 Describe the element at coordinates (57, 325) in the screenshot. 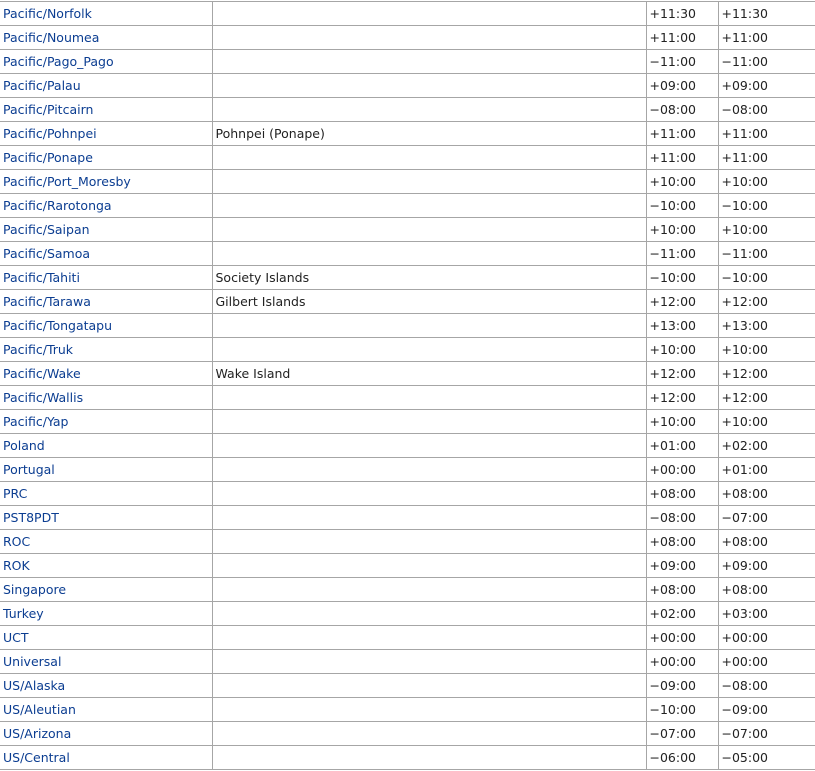

I see `tz-name-link: Pacific/Tongatapu` at that location.